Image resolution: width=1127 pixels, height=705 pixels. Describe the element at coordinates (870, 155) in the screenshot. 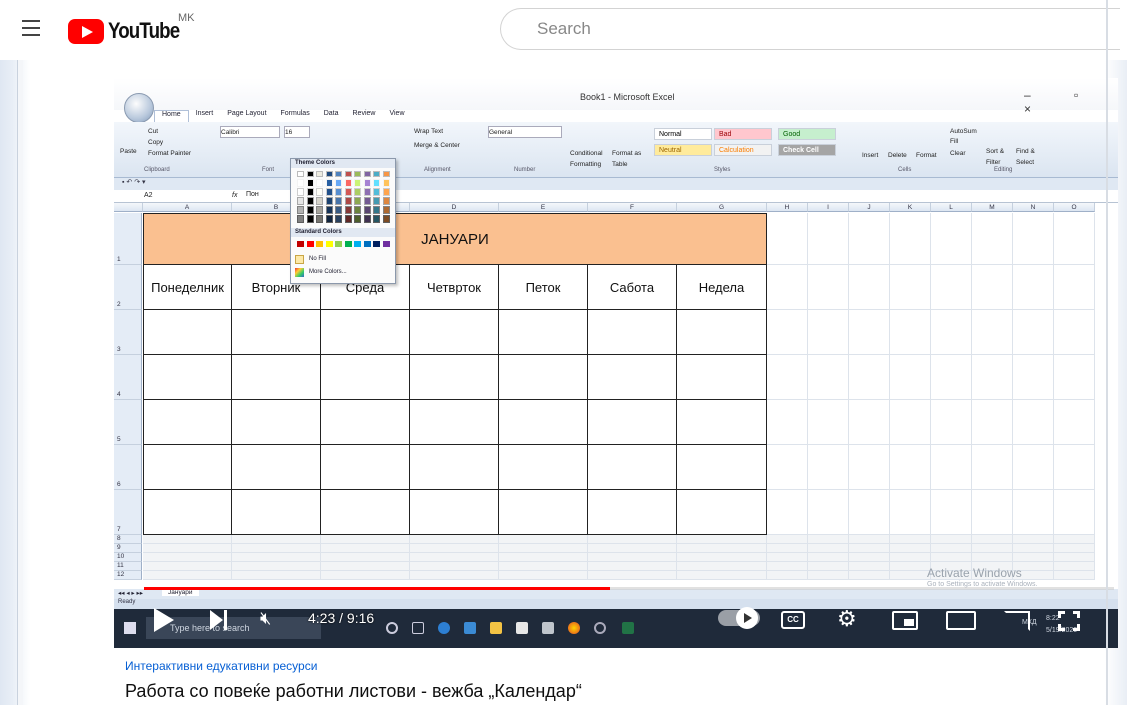

I see `insert-cells-button: Insert` at that location.